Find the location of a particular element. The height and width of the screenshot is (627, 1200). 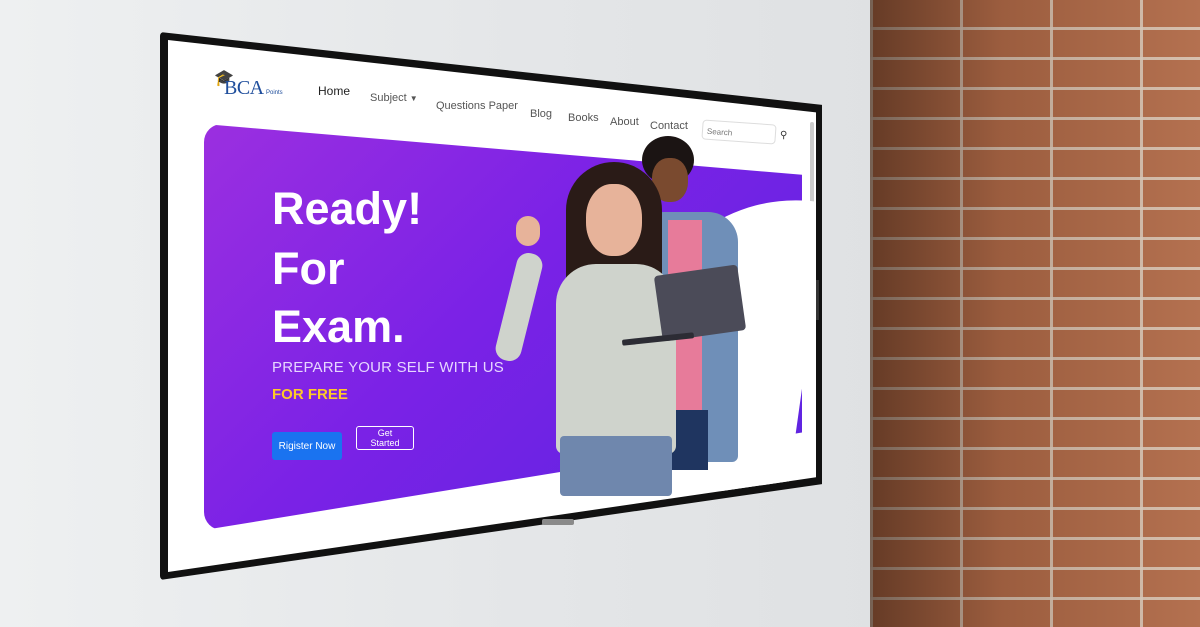

nav-questions-paper: Questions Paper is located at coordinates (477, 106).